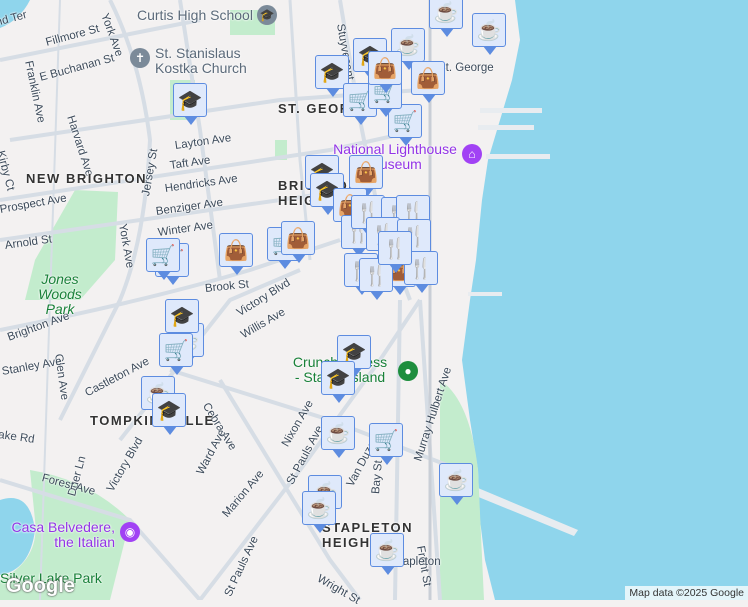  What do you see at coordinates (408, 371) in the screenshot?
I see `location-pin-icon: ●` at bounding box center [408, 371].